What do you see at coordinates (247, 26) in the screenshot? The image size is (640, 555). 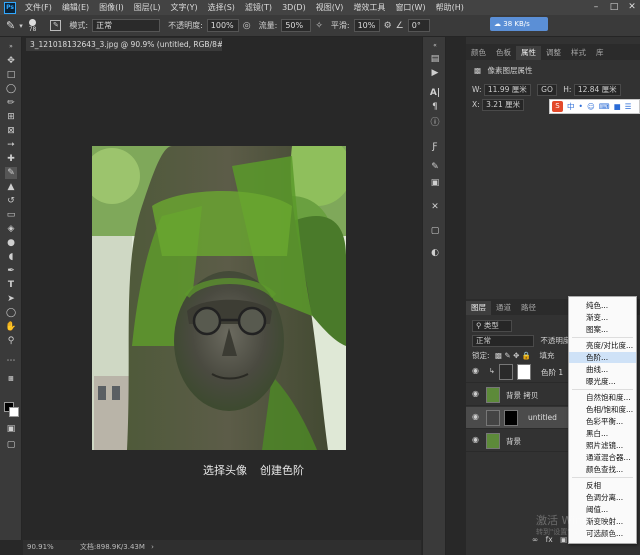 I see `pressure-opacity-icon: ◎` at bounding box center [247, 26].